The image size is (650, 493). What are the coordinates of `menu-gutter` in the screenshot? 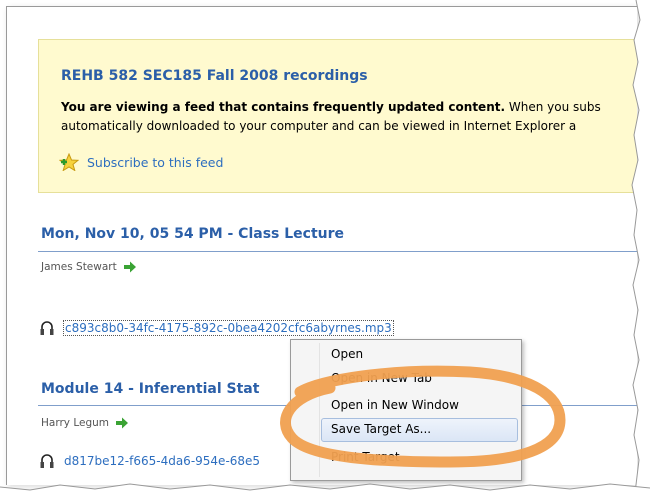 It's located at (319, 410).